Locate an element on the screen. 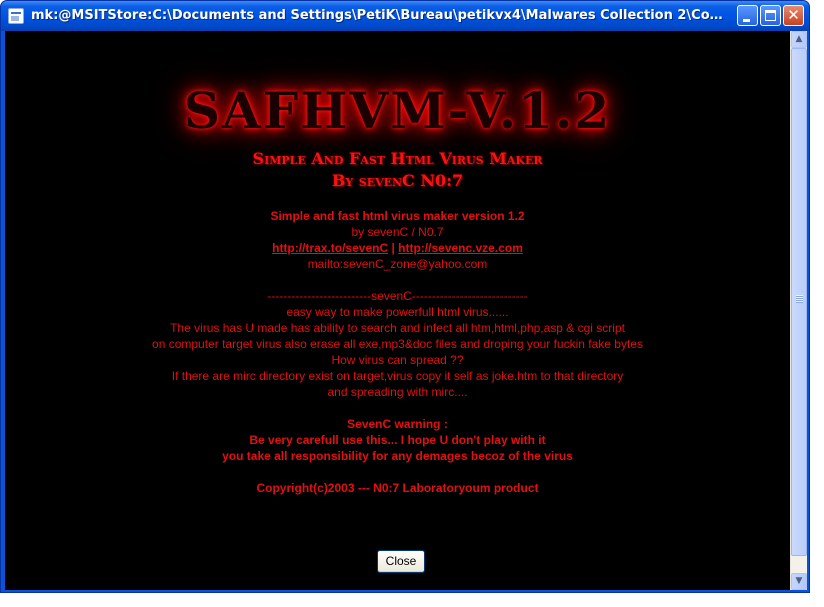  trax-link: http://trax.to/sevenC is located at coordinates (330, 248).